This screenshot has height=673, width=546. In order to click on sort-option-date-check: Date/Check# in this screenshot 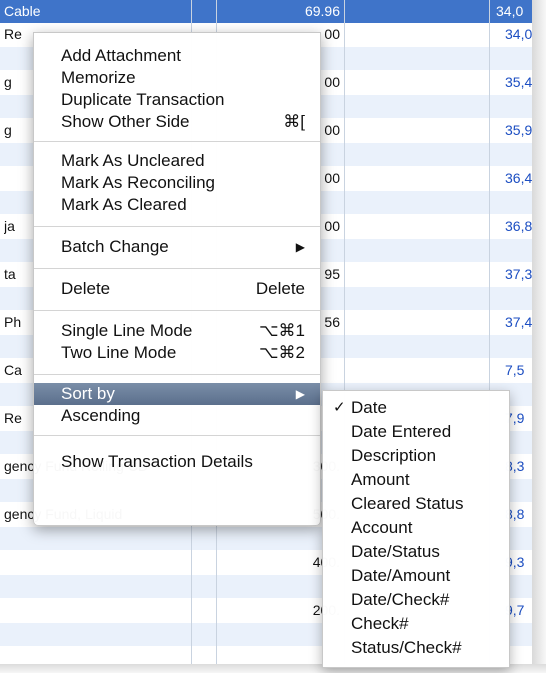, I will do `click(416, 600)`.